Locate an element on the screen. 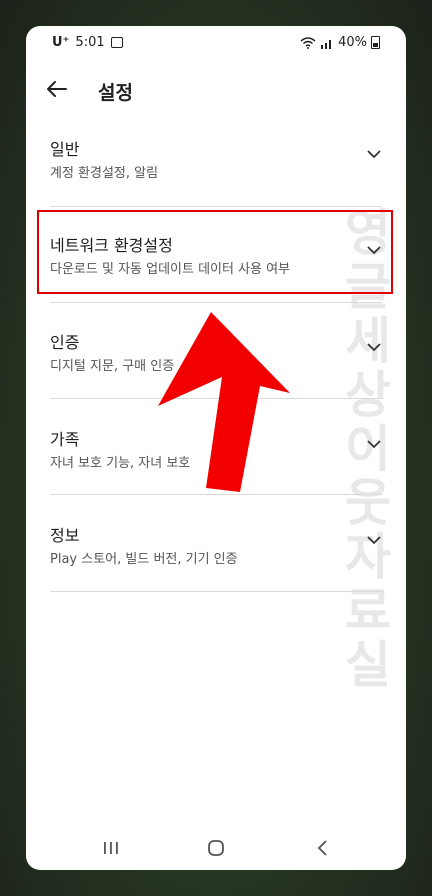  back-nav-icon is located at coordinates (323, 848).